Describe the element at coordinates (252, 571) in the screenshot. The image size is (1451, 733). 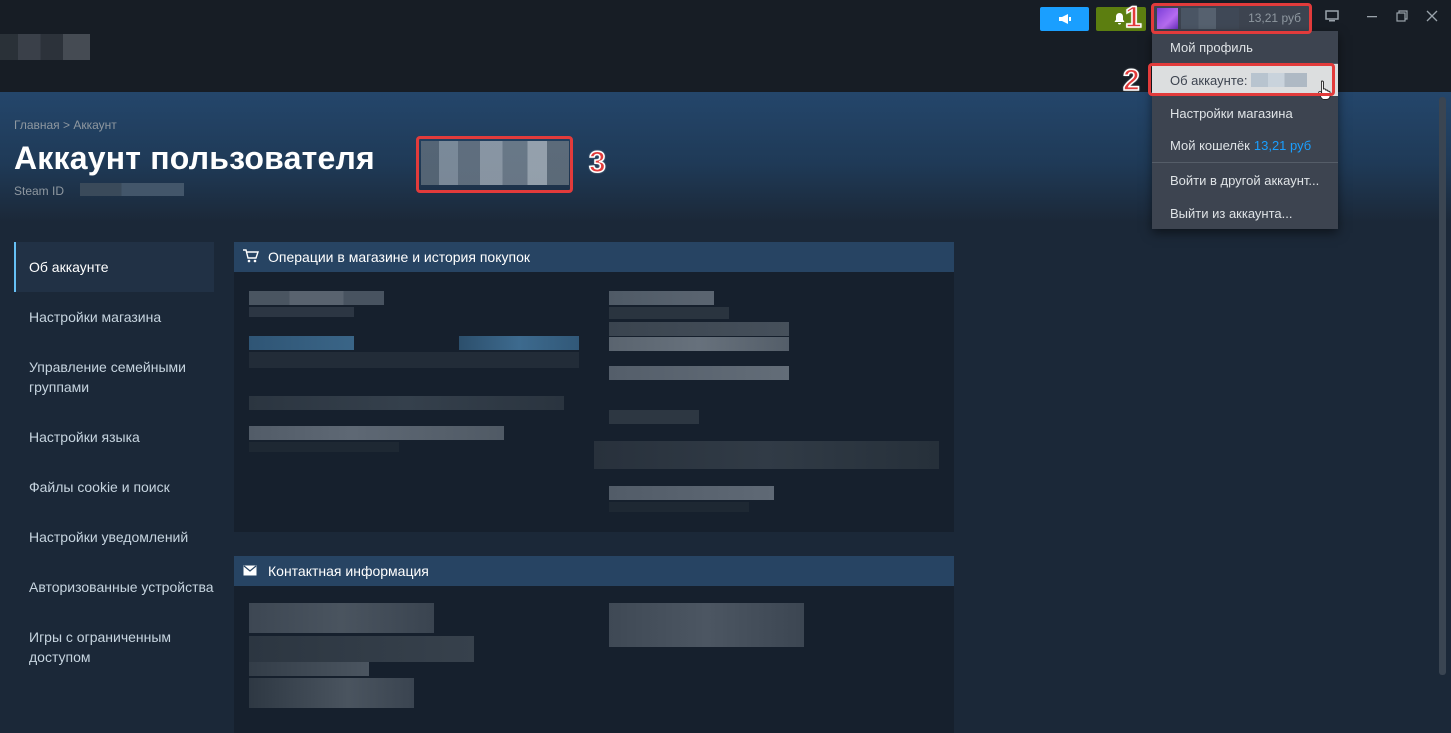
I see `envelope-icon` at that location.